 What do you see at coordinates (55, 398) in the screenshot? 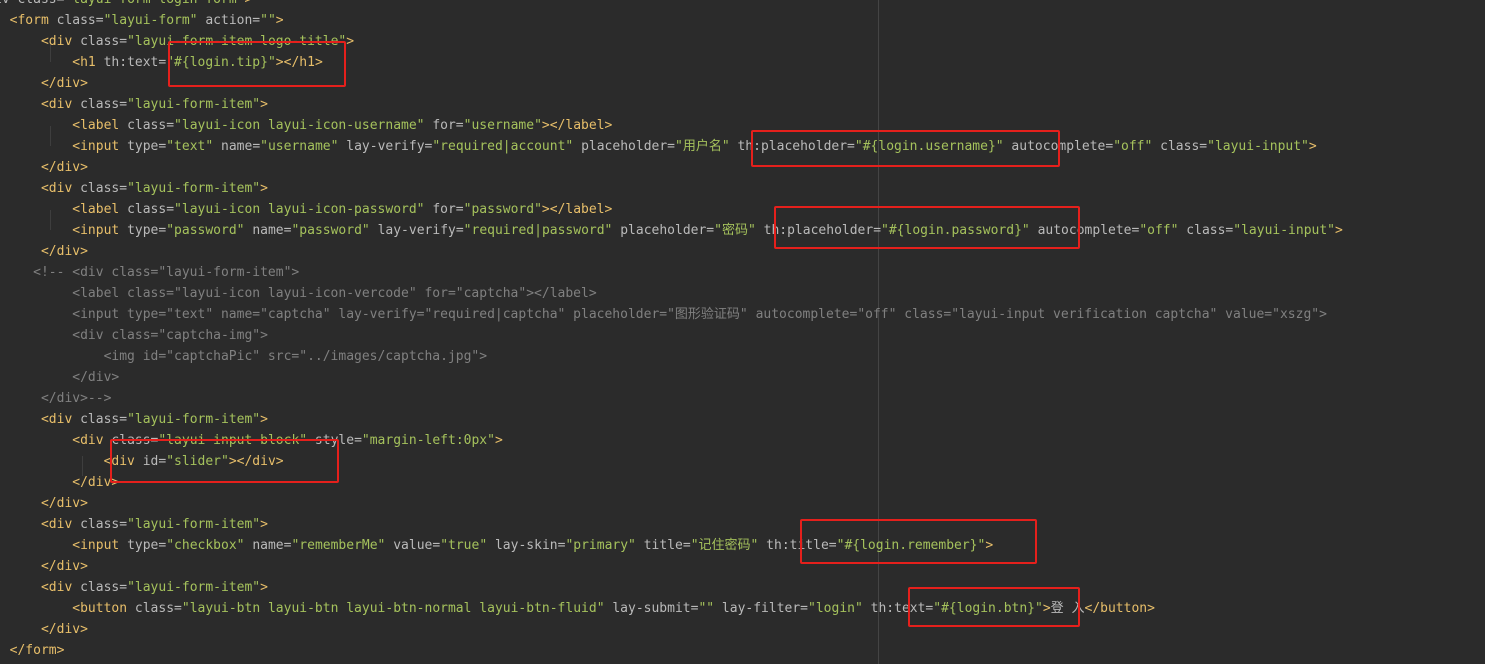
I see `code-line: </div>-->` at bounding box center [55, 398].